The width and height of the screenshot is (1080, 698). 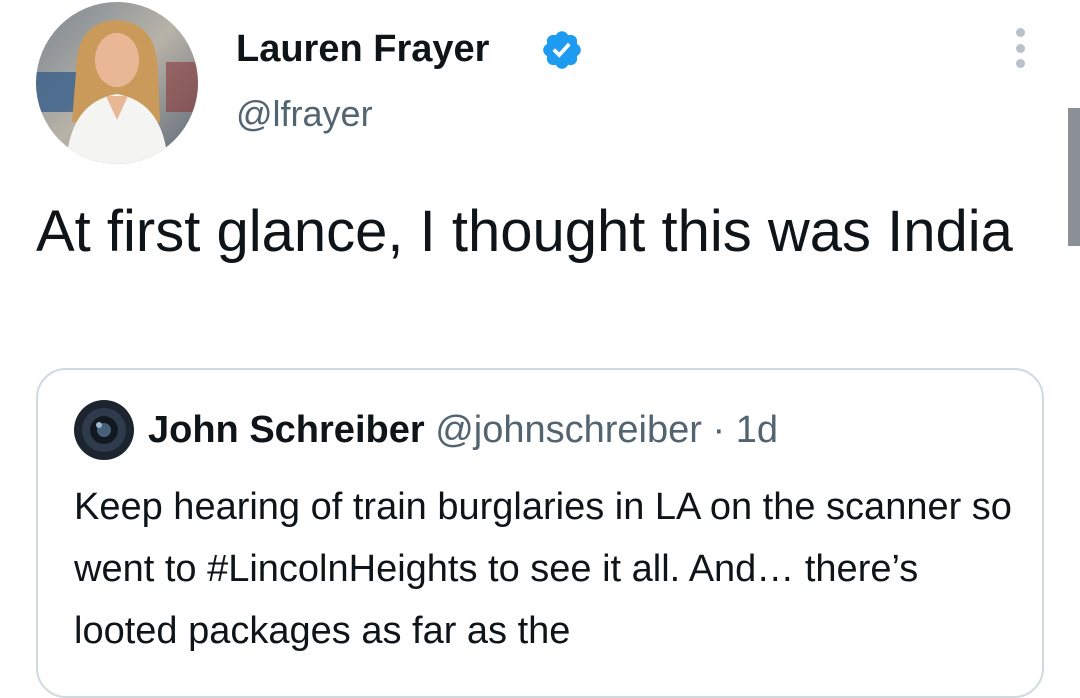 What do you see at coordinates (362, 49) in the screenshot?
I see `author-name: Lauren Frayer` at bounding box center [362, 49].